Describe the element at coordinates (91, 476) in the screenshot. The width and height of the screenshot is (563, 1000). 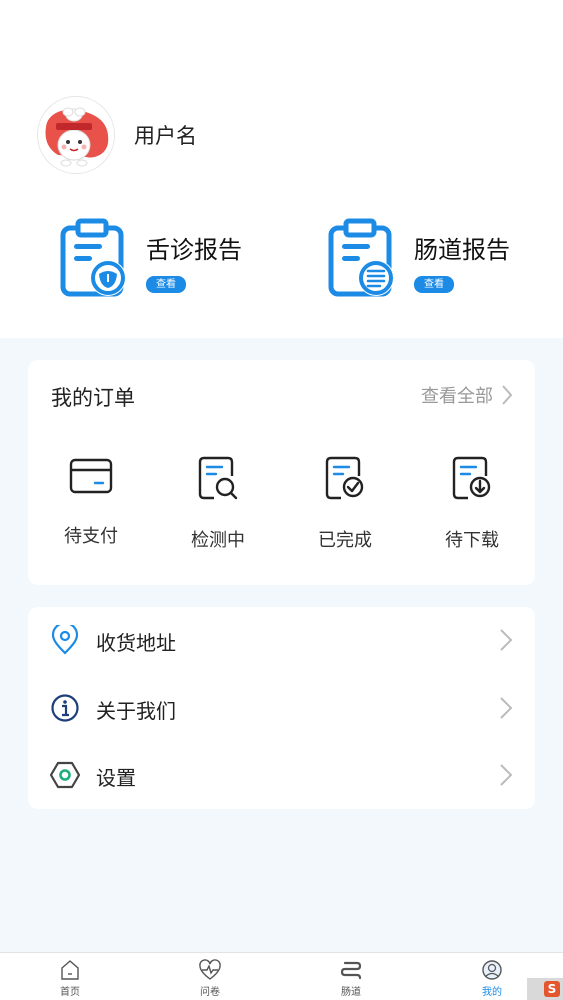
I see `card-icon` at that location.